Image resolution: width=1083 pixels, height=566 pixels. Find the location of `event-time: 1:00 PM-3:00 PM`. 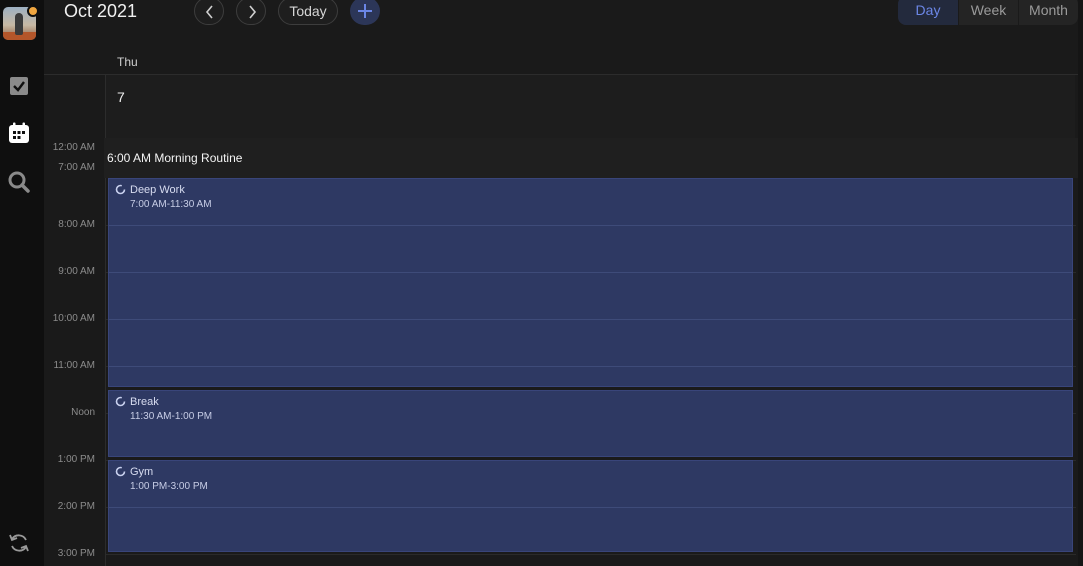

event-time: 1:00 PM-3:00 PM is located at coordinates (169, 486).